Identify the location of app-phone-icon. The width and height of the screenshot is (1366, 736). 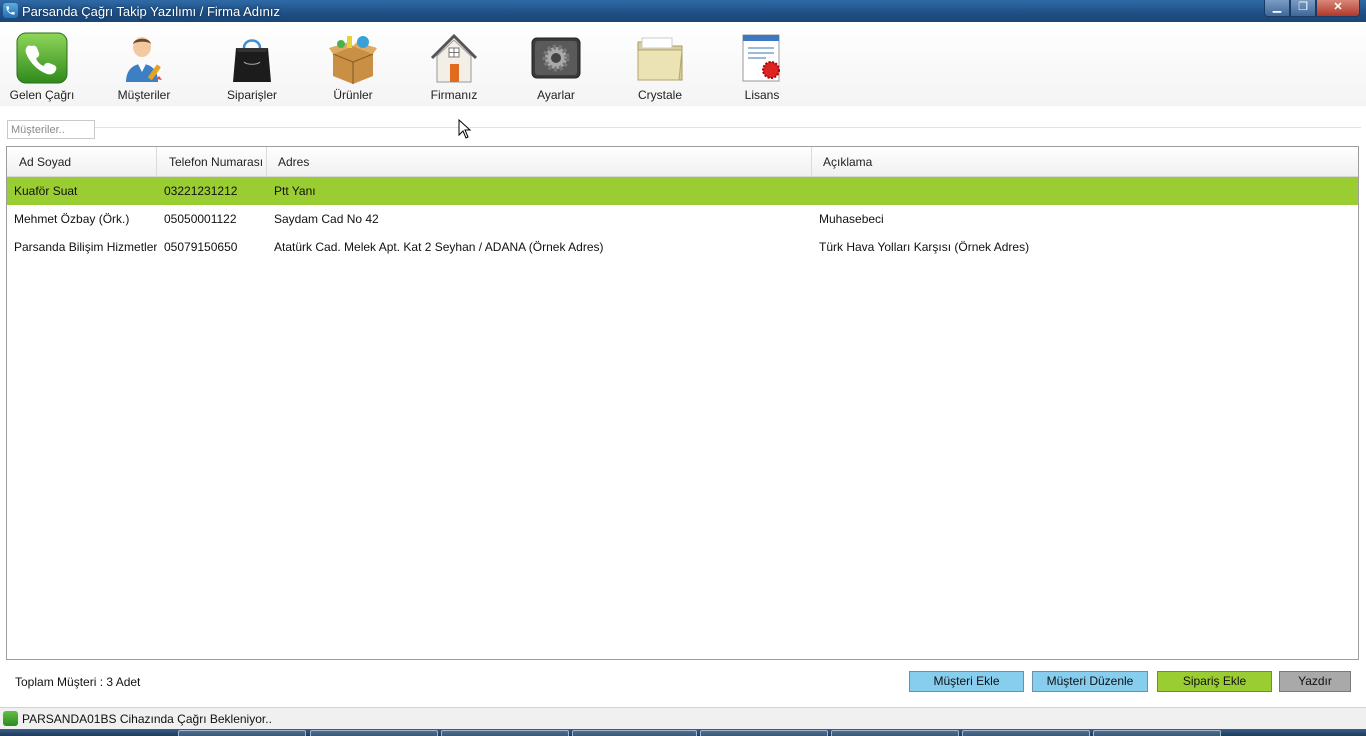
(10, 10).